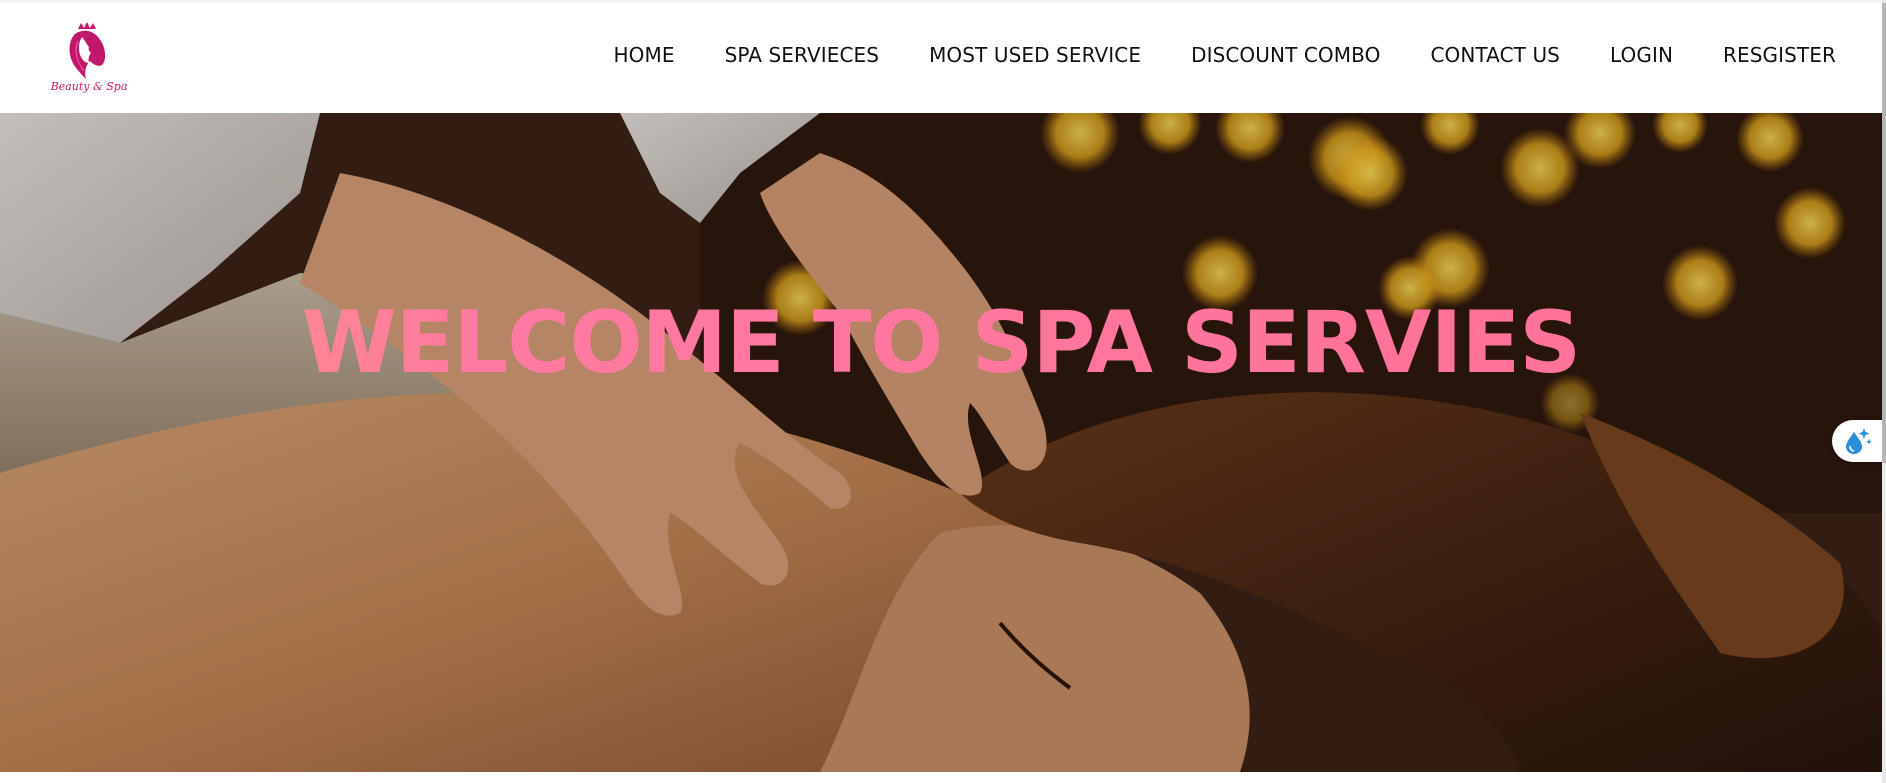 Image resolution: width=1886 pixels, height=783 pixels. Describe the element at coordinates (644, 55) in the screenshot. I see `nav-home: HOME` at that location.